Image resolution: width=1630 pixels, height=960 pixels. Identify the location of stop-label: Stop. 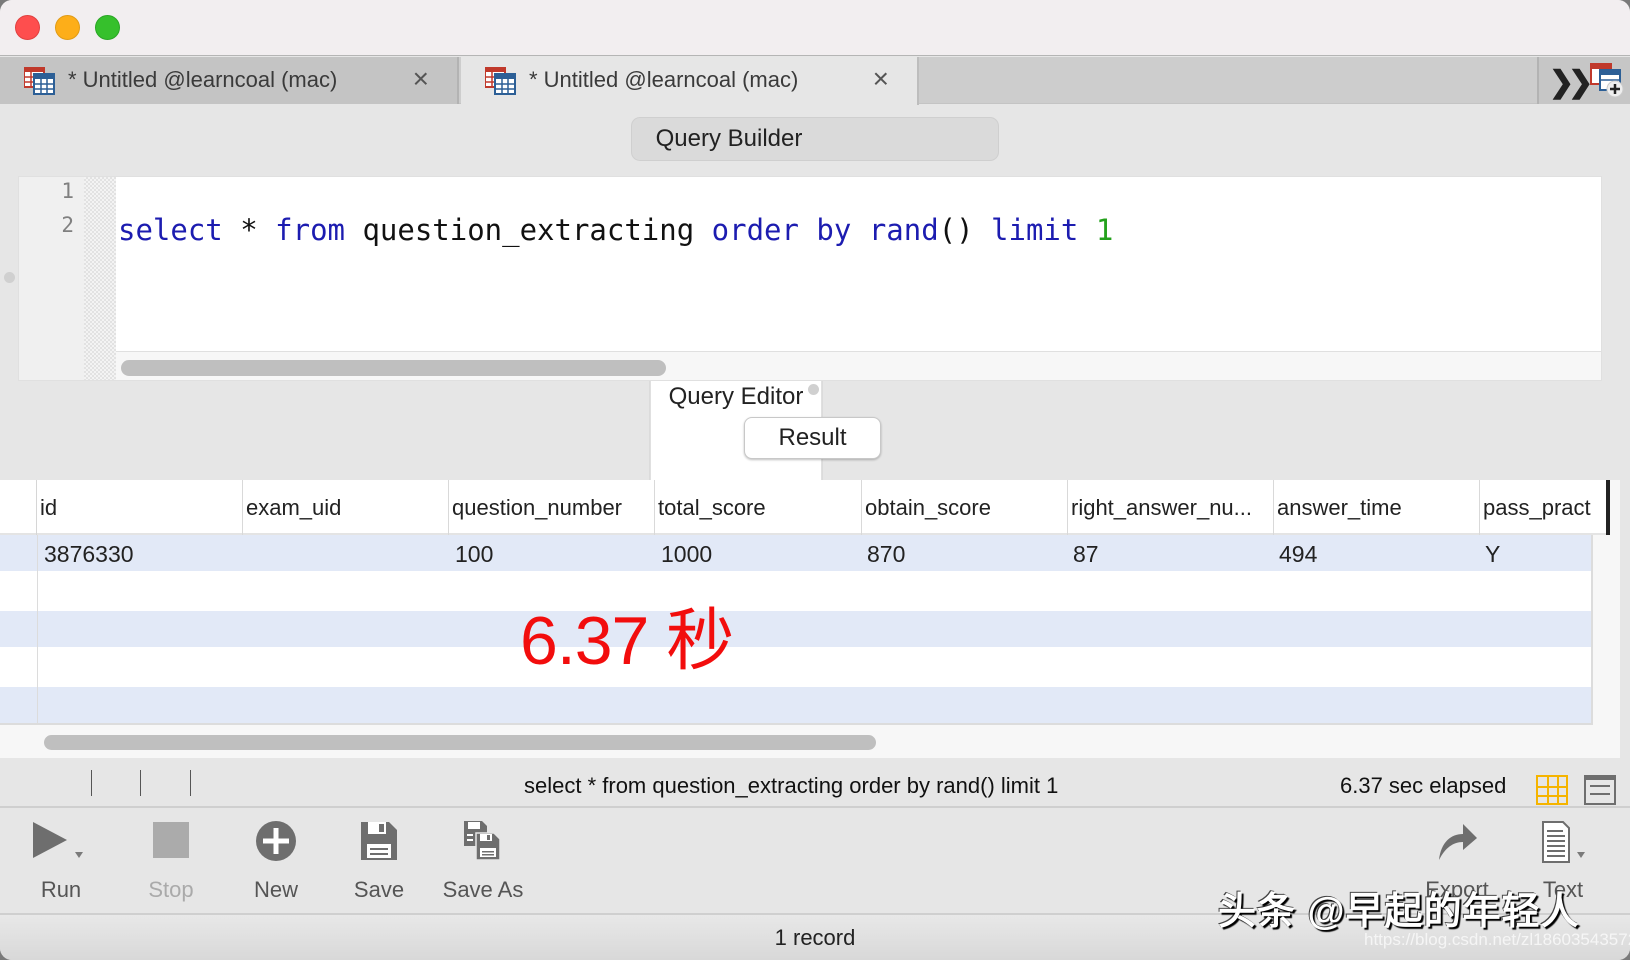
(171, 889).